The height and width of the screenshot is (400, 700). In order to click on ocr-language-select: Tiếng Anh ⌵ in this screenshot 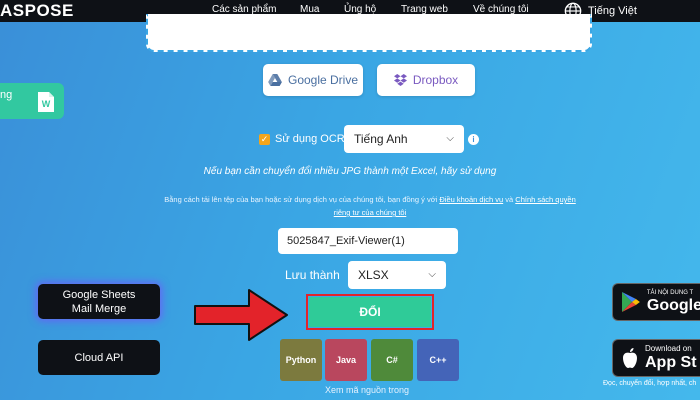, I will do `click(404, 139)`.